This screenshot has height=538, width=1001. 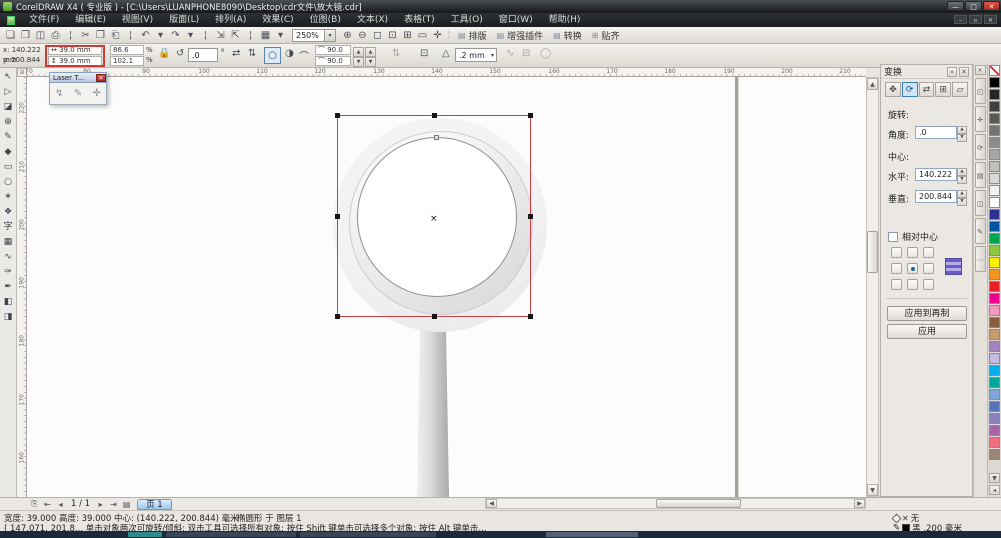 I want to click on layout-button: ▤ 排版, so click(x=472, y=35).